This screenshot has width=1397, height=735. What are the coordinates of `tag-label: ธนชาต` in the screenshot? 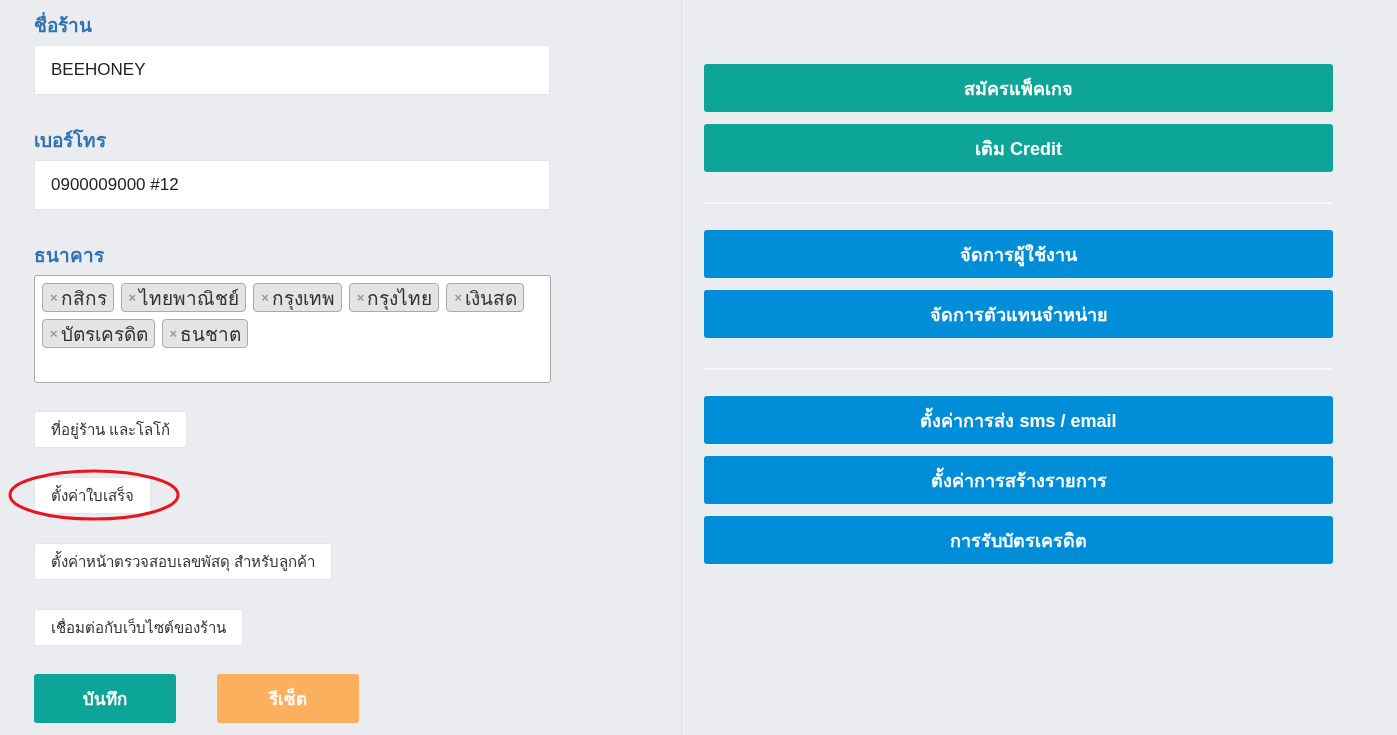 It's located at (211, 334).